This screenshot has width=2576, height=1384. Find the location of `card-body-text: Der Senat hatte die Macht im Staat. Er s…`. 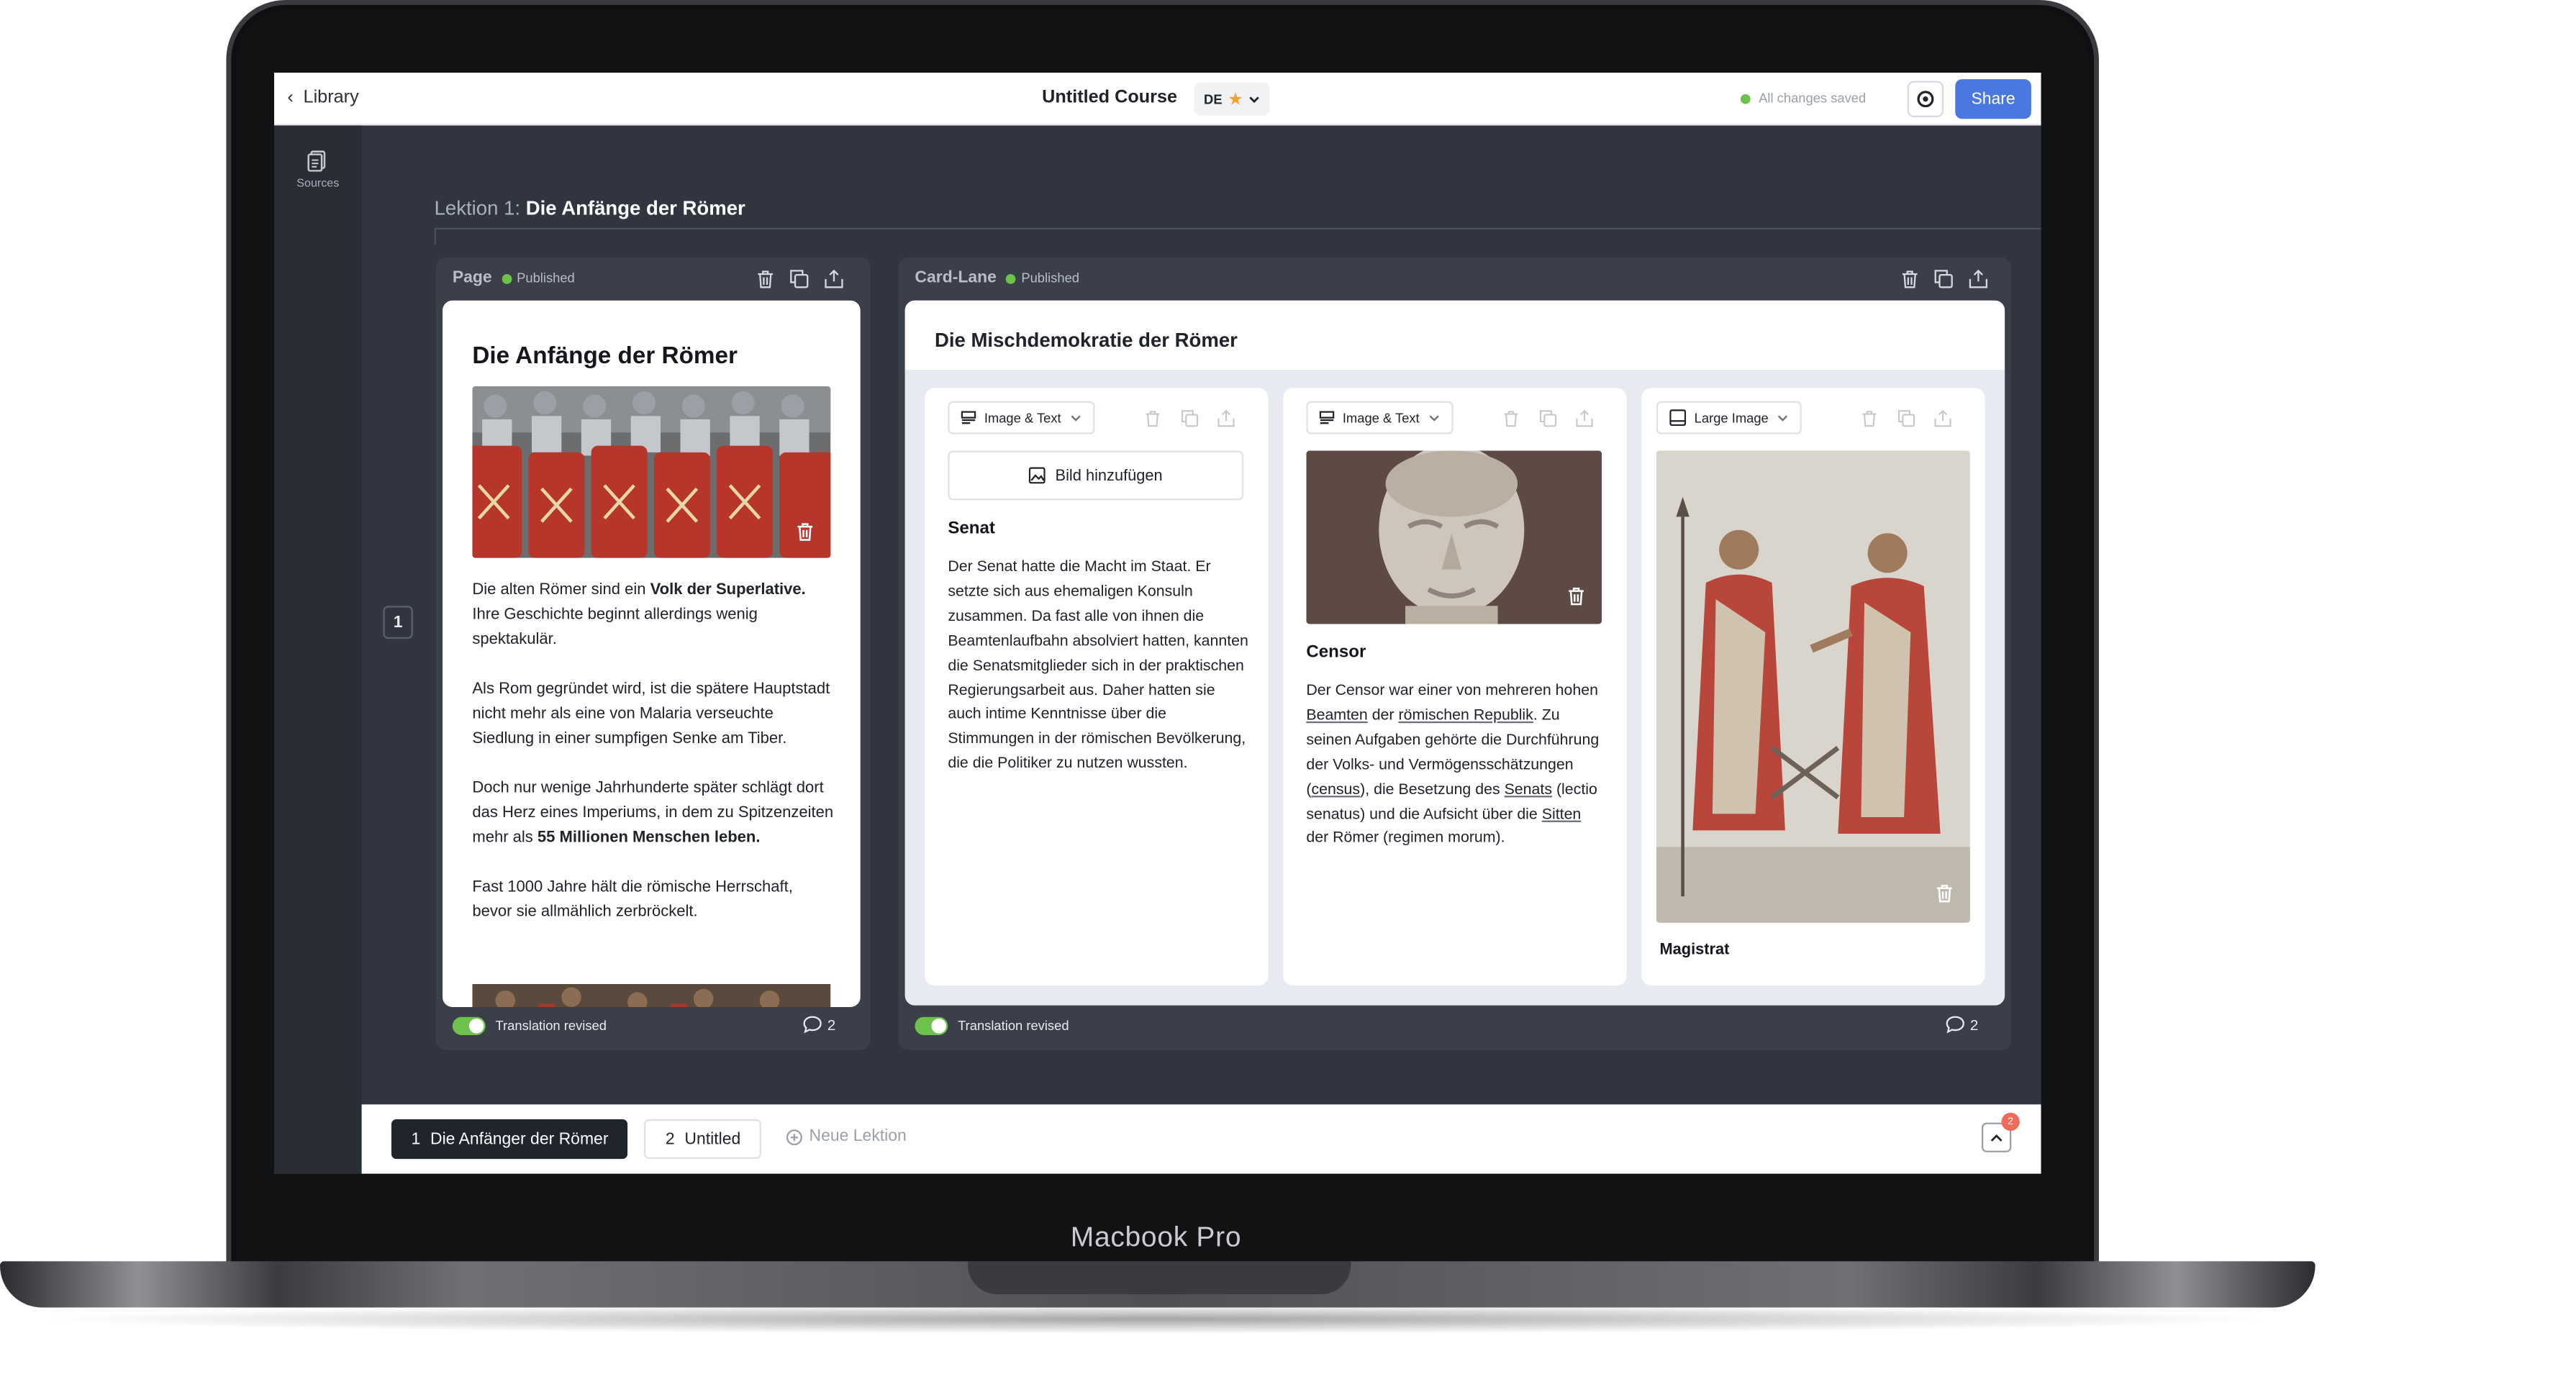

card-body-text: Der Senat hatte die Macht im Staat. Er s… is located at coordinates (1098, 665).